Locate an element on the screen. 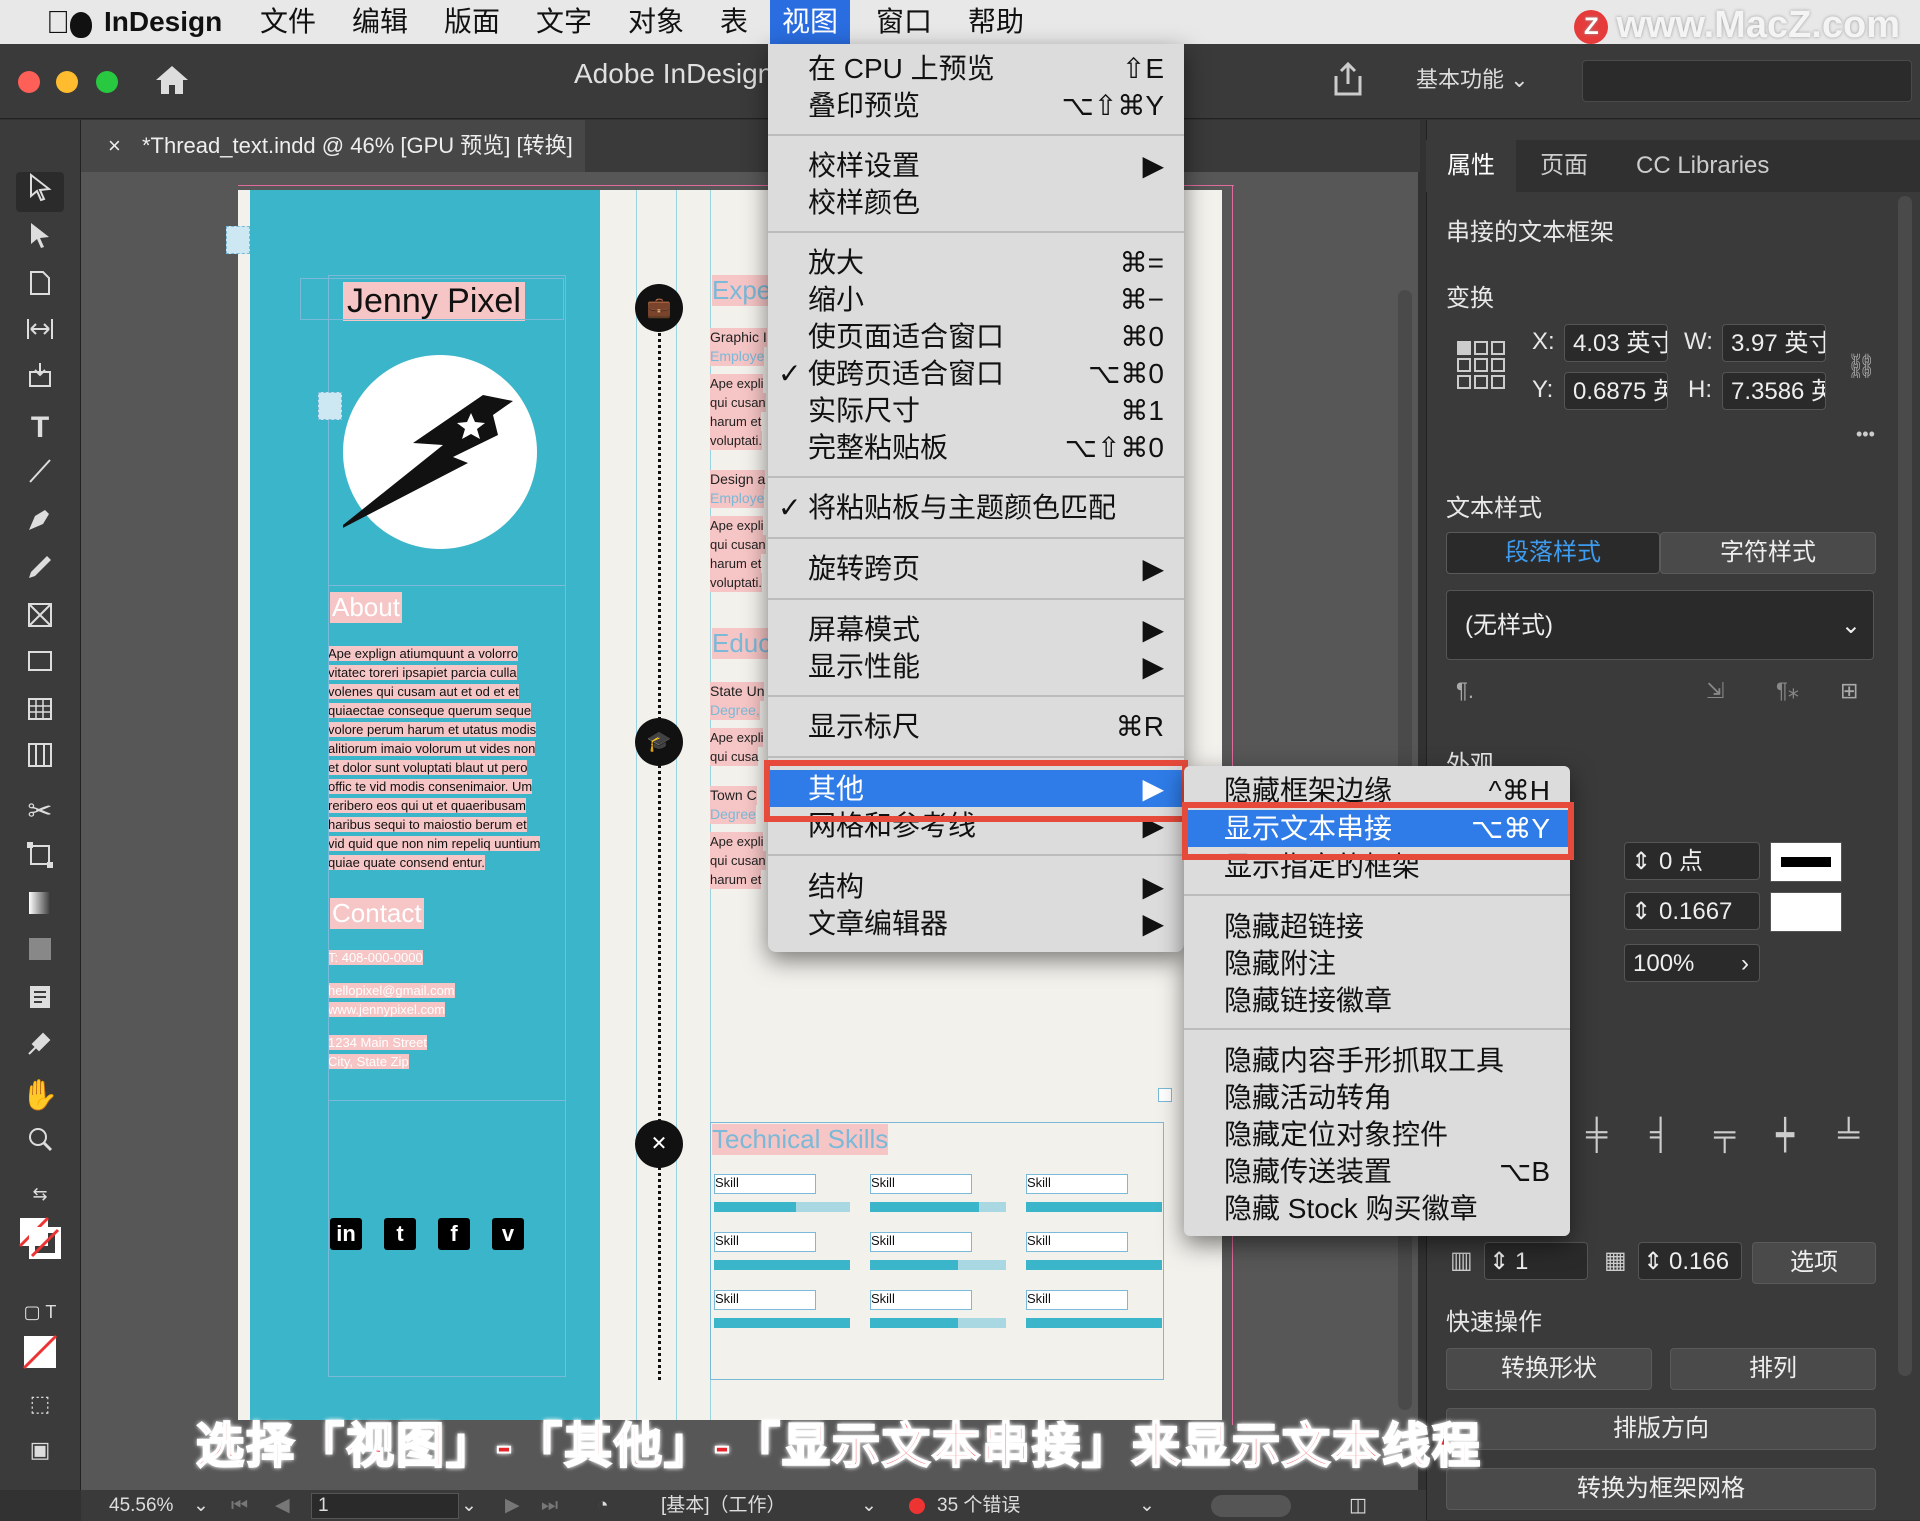 The height and width of the screenshot is (1521, 1920). tab-pages: 页面 is located at coordinates (1564, 166).